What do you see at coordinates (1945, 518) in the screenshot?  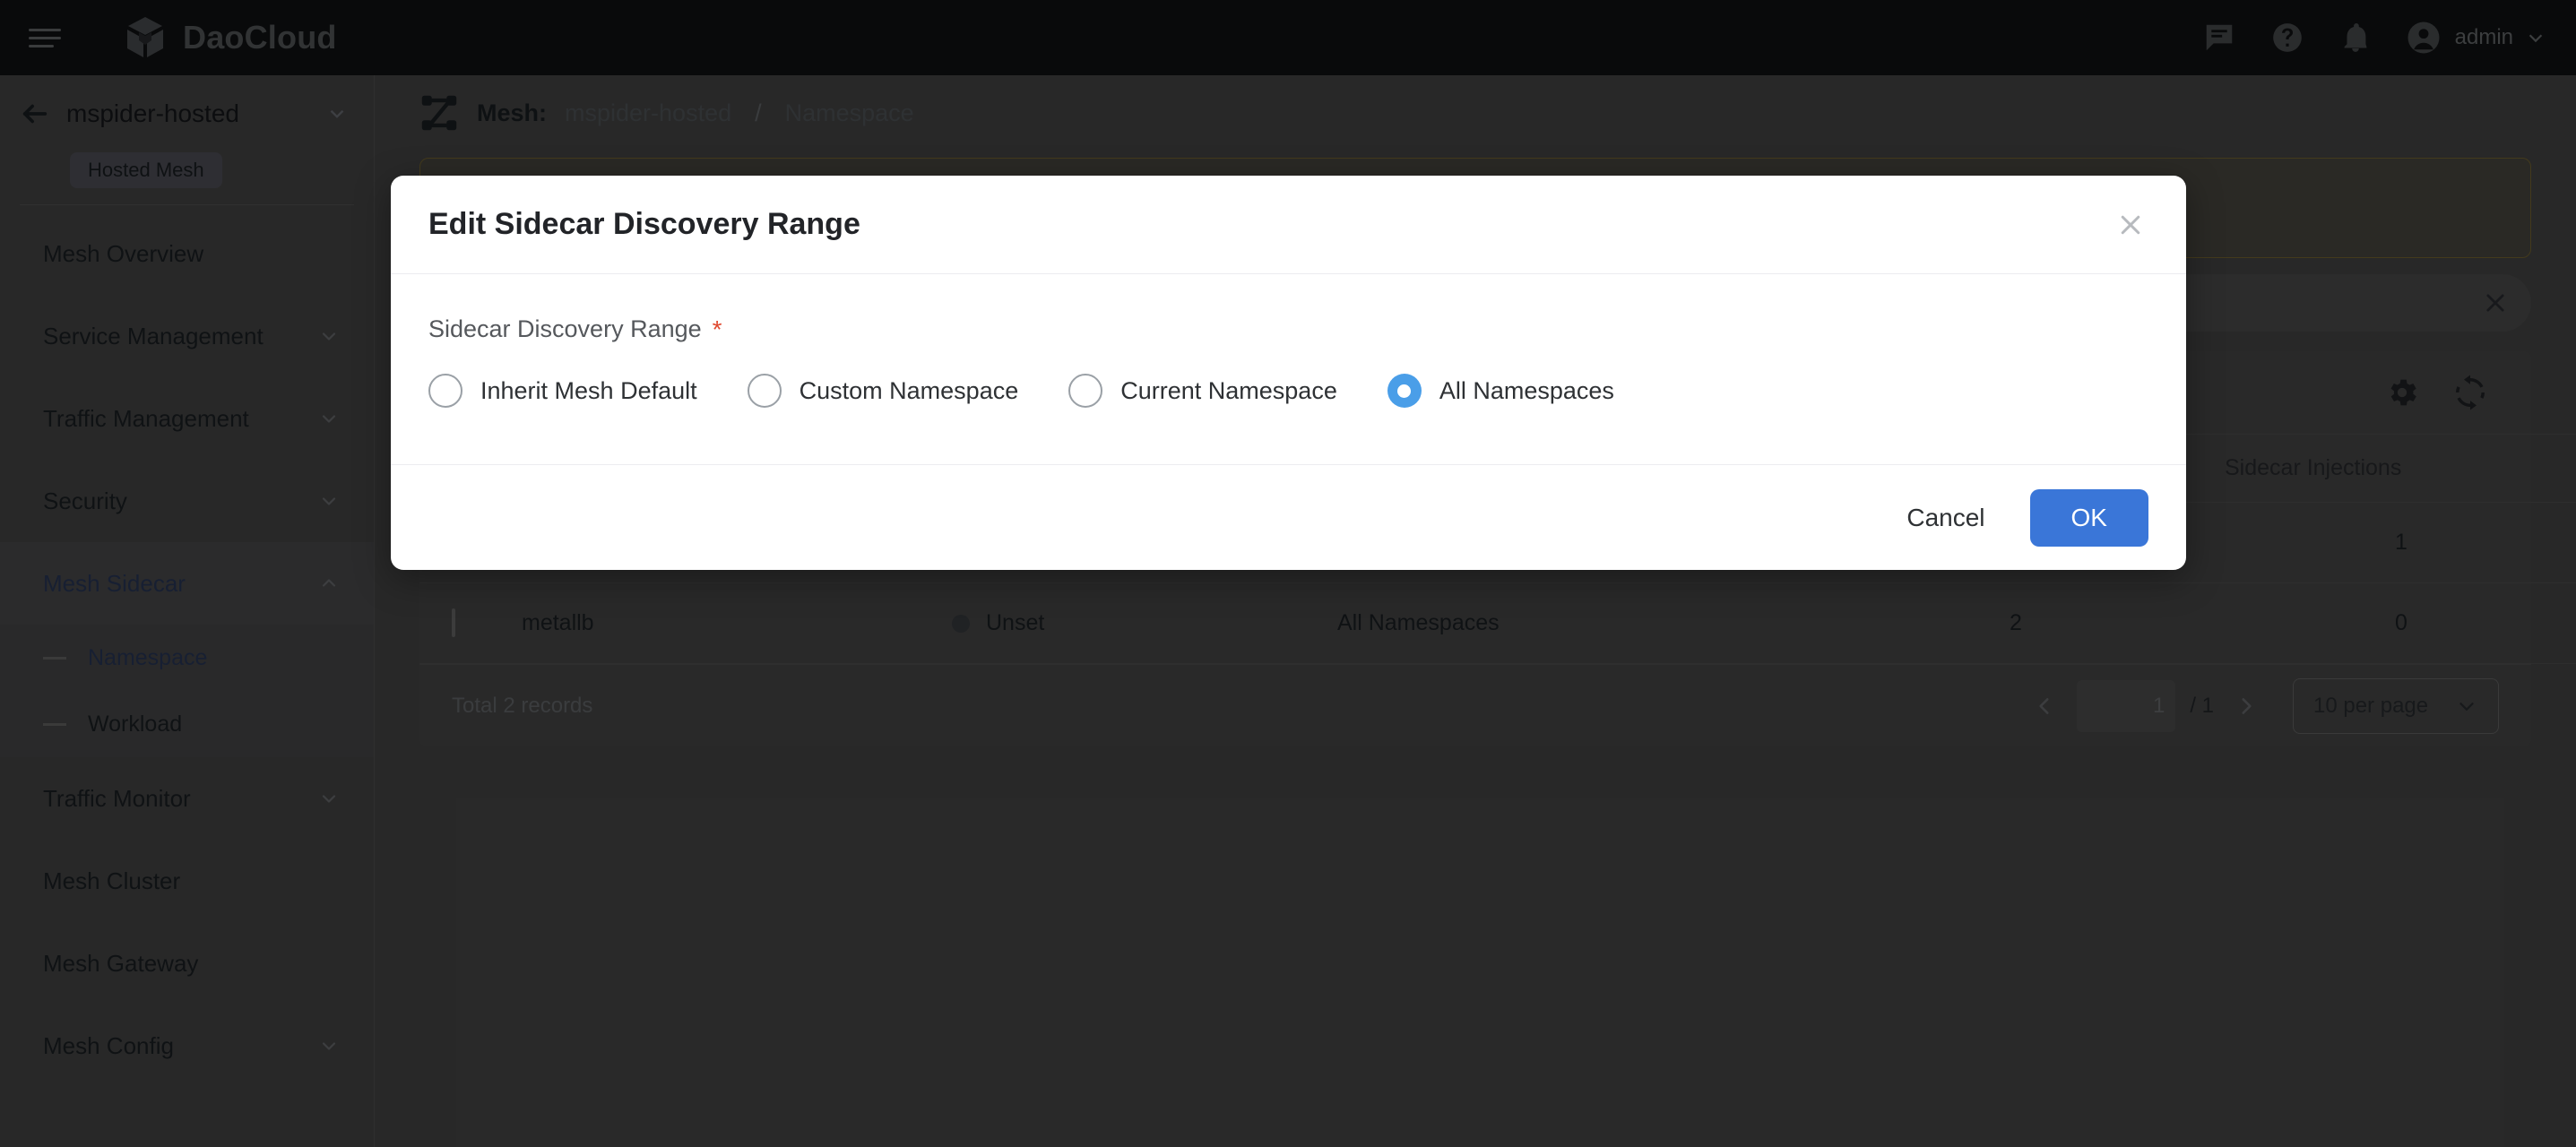 I see `cancel-button: Cancel` at bounding box center [1945, 518].